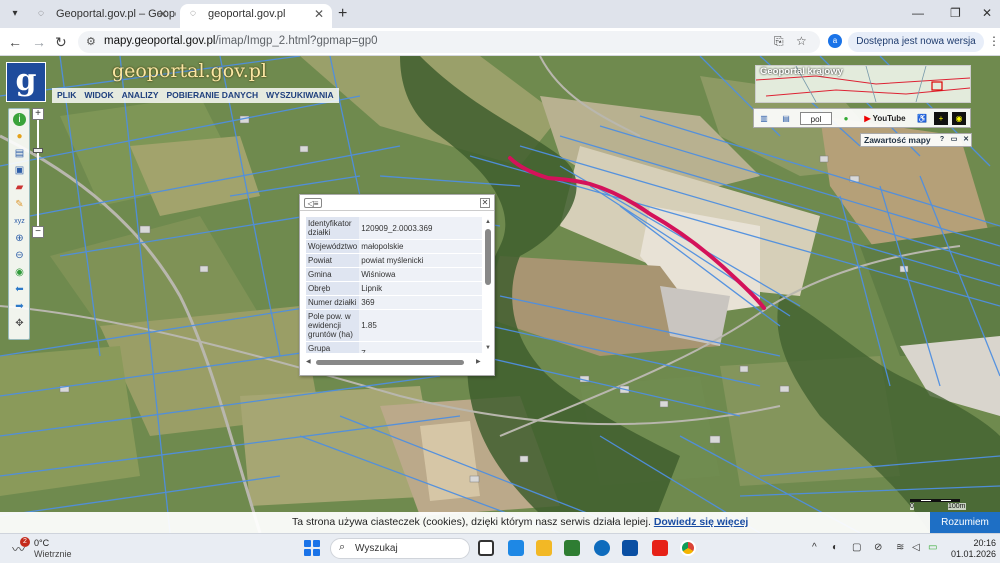 This screenshot has width=1000, height=563. Describe the element at coordinates (52, 549) in the screenshot. I see `weather-widget: 〰 2 0°C Wietrznie` at that location.